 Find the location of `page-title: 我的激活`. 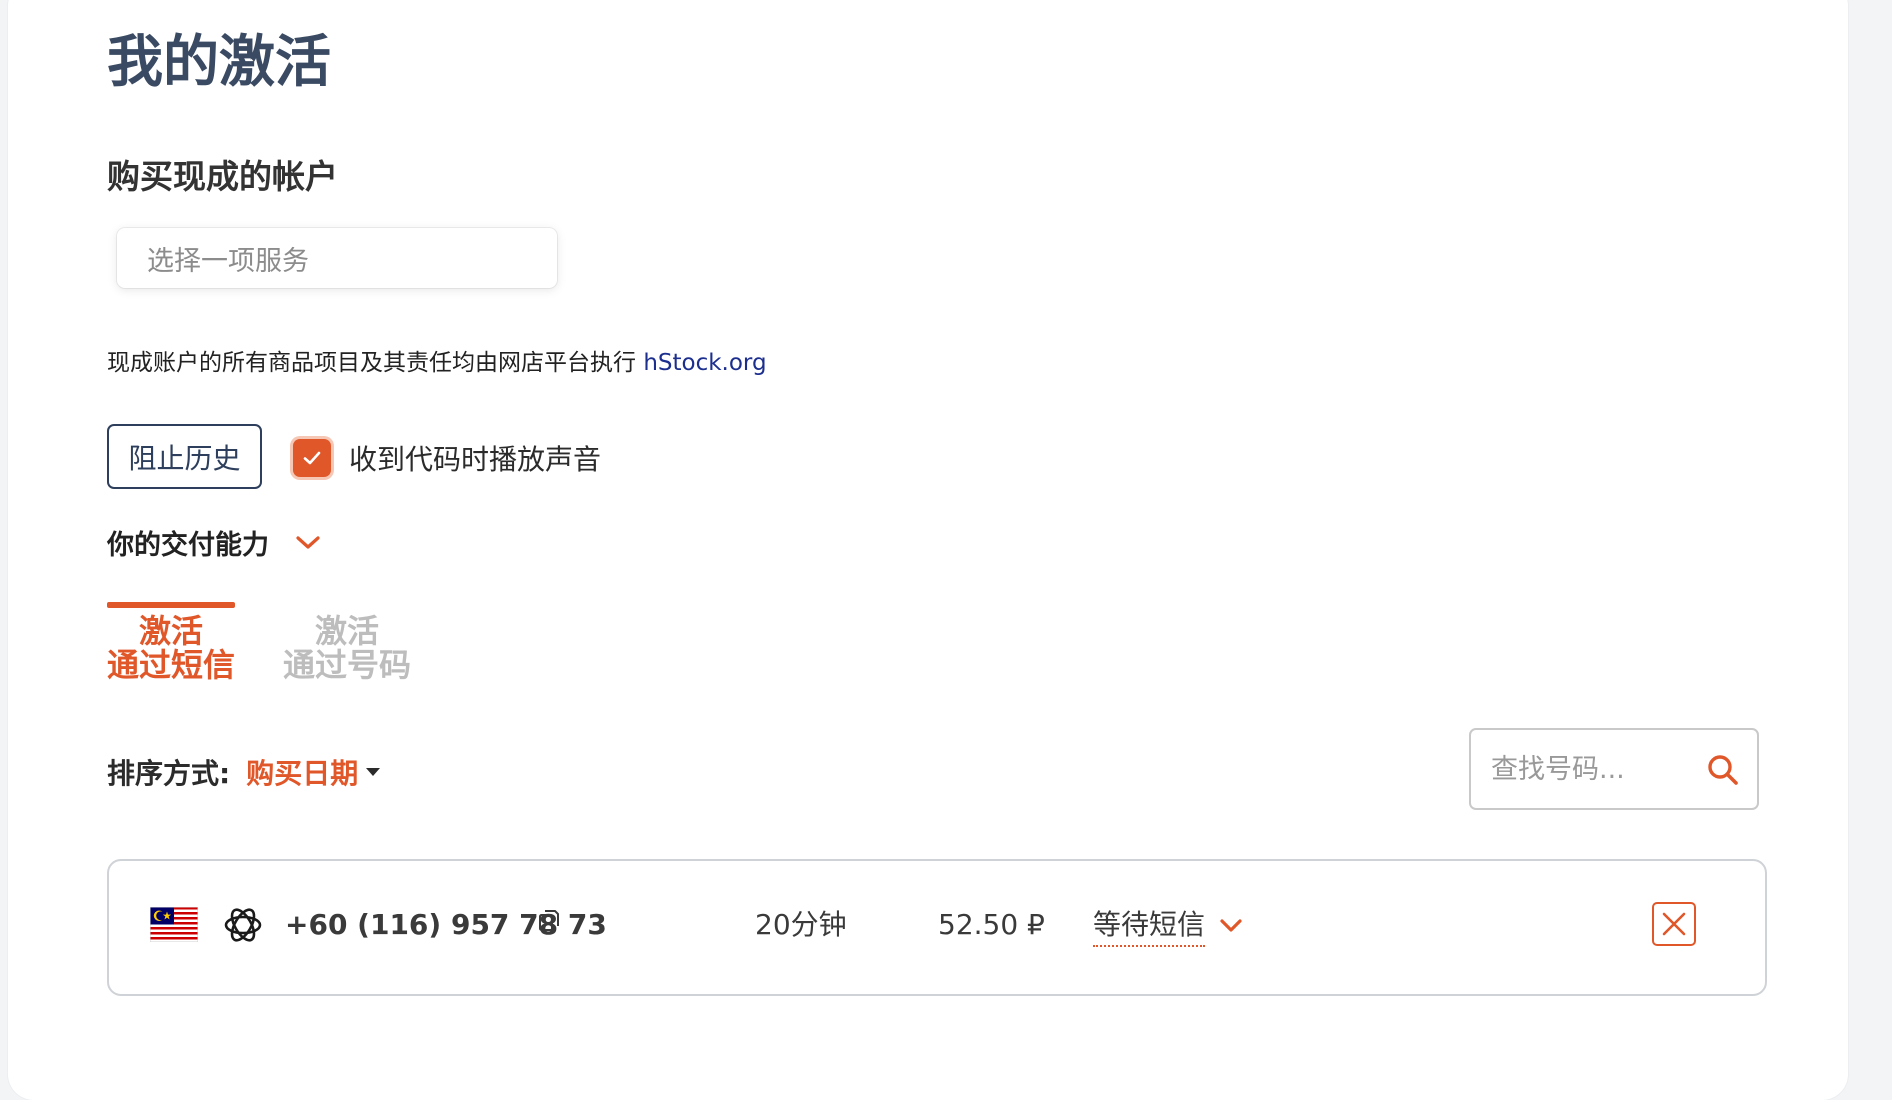

page-title: 我的激活 is located at coordinates (219, 62).